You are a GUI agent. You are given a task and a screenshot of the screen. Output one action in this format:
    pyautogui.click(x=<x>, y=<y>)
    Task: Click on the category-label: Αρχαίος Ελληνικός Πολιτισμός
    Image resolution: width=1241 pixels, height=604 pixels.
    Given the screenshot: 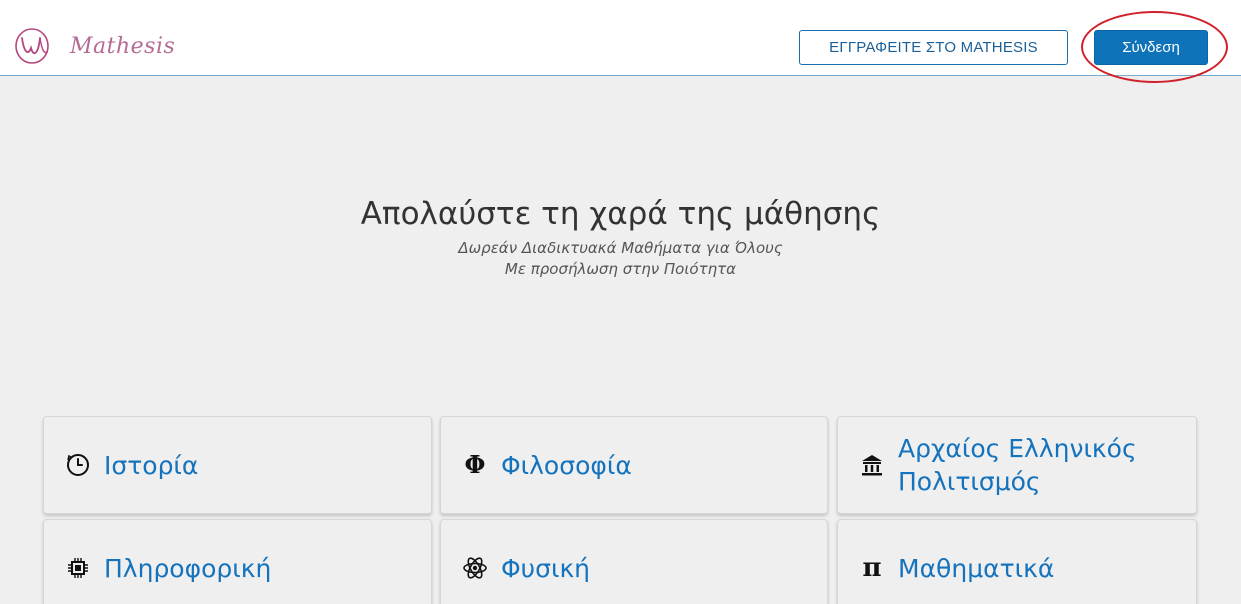 What is the action you would take?
    pyautogui.click(x=1017, y=465)
    